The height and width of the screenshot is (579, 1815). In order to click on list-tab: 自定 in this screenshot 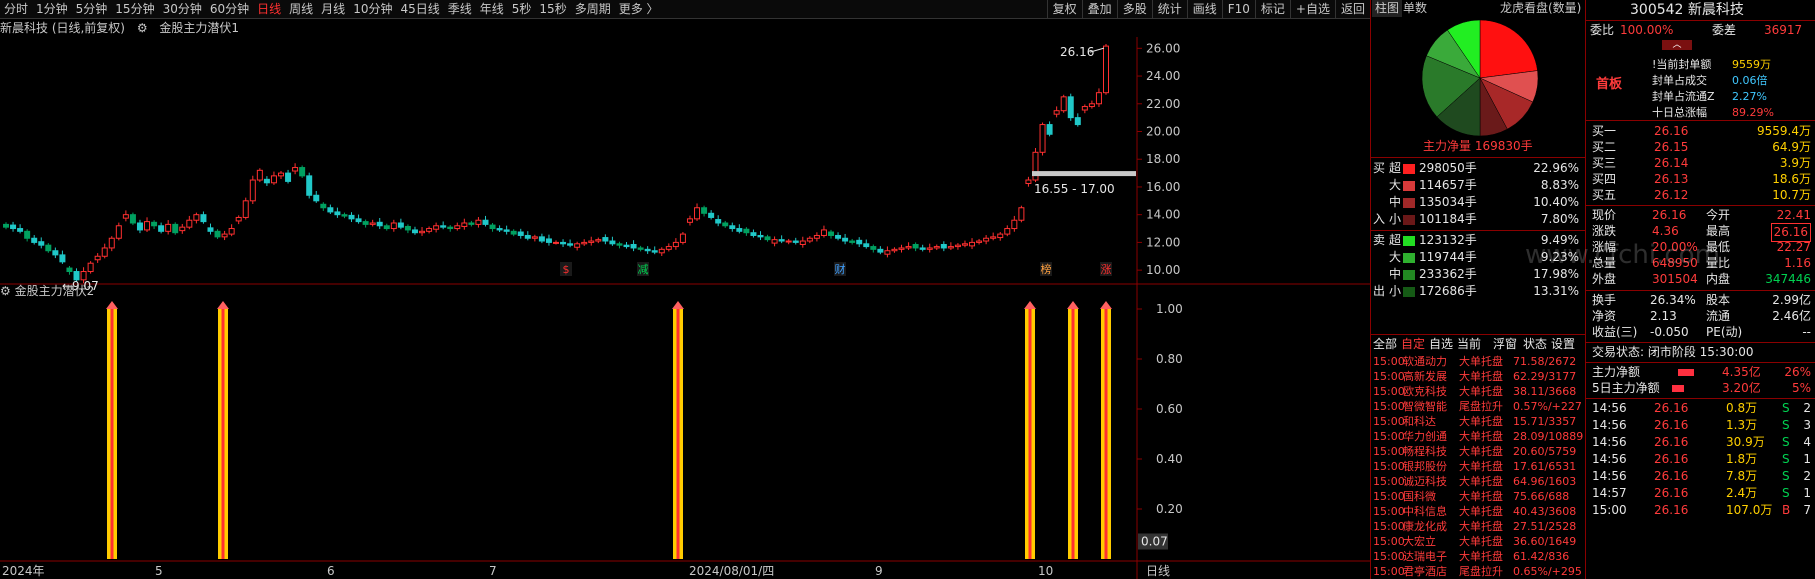, I will do `click(1413, 344)`.